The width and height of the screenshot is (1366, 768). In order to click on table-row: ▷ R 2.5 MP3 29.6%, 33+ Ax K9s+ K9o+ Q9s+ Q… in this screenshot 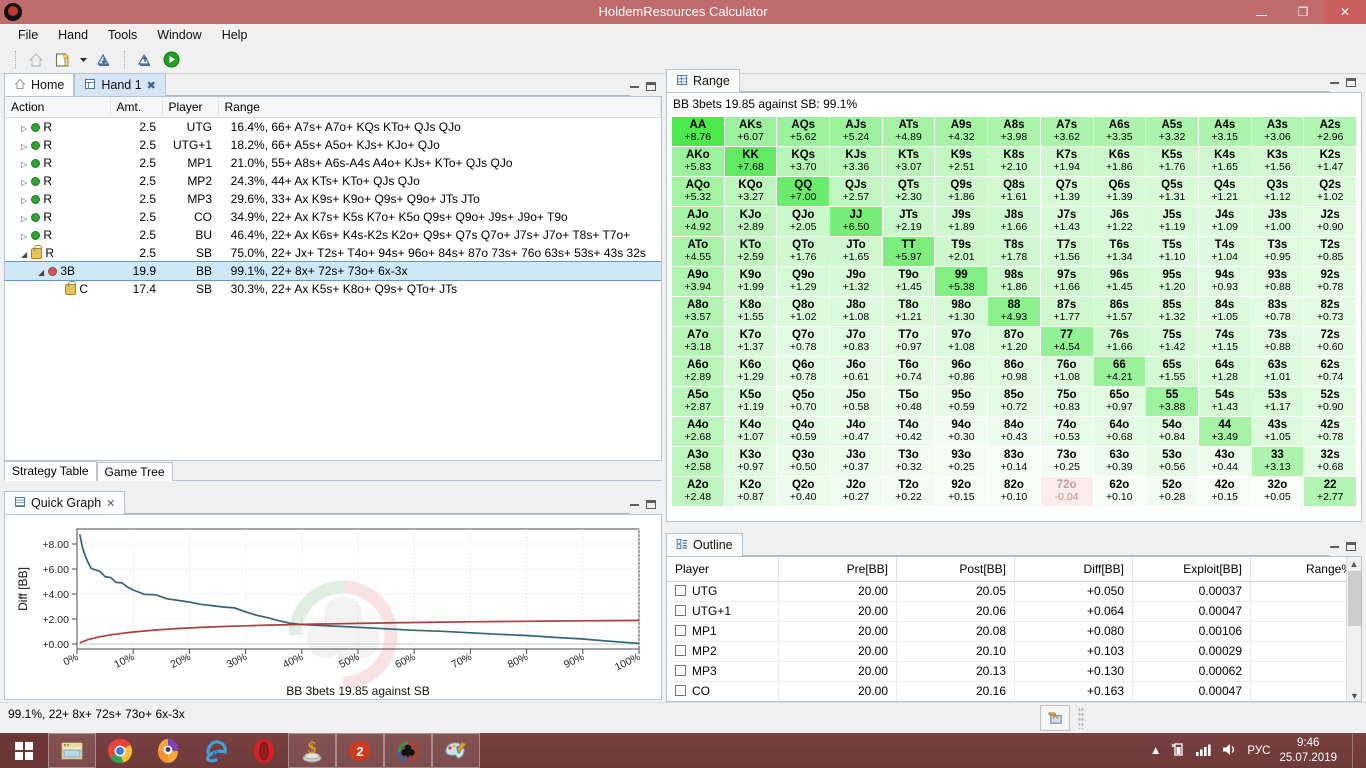, I will do `click(333, 199)`.